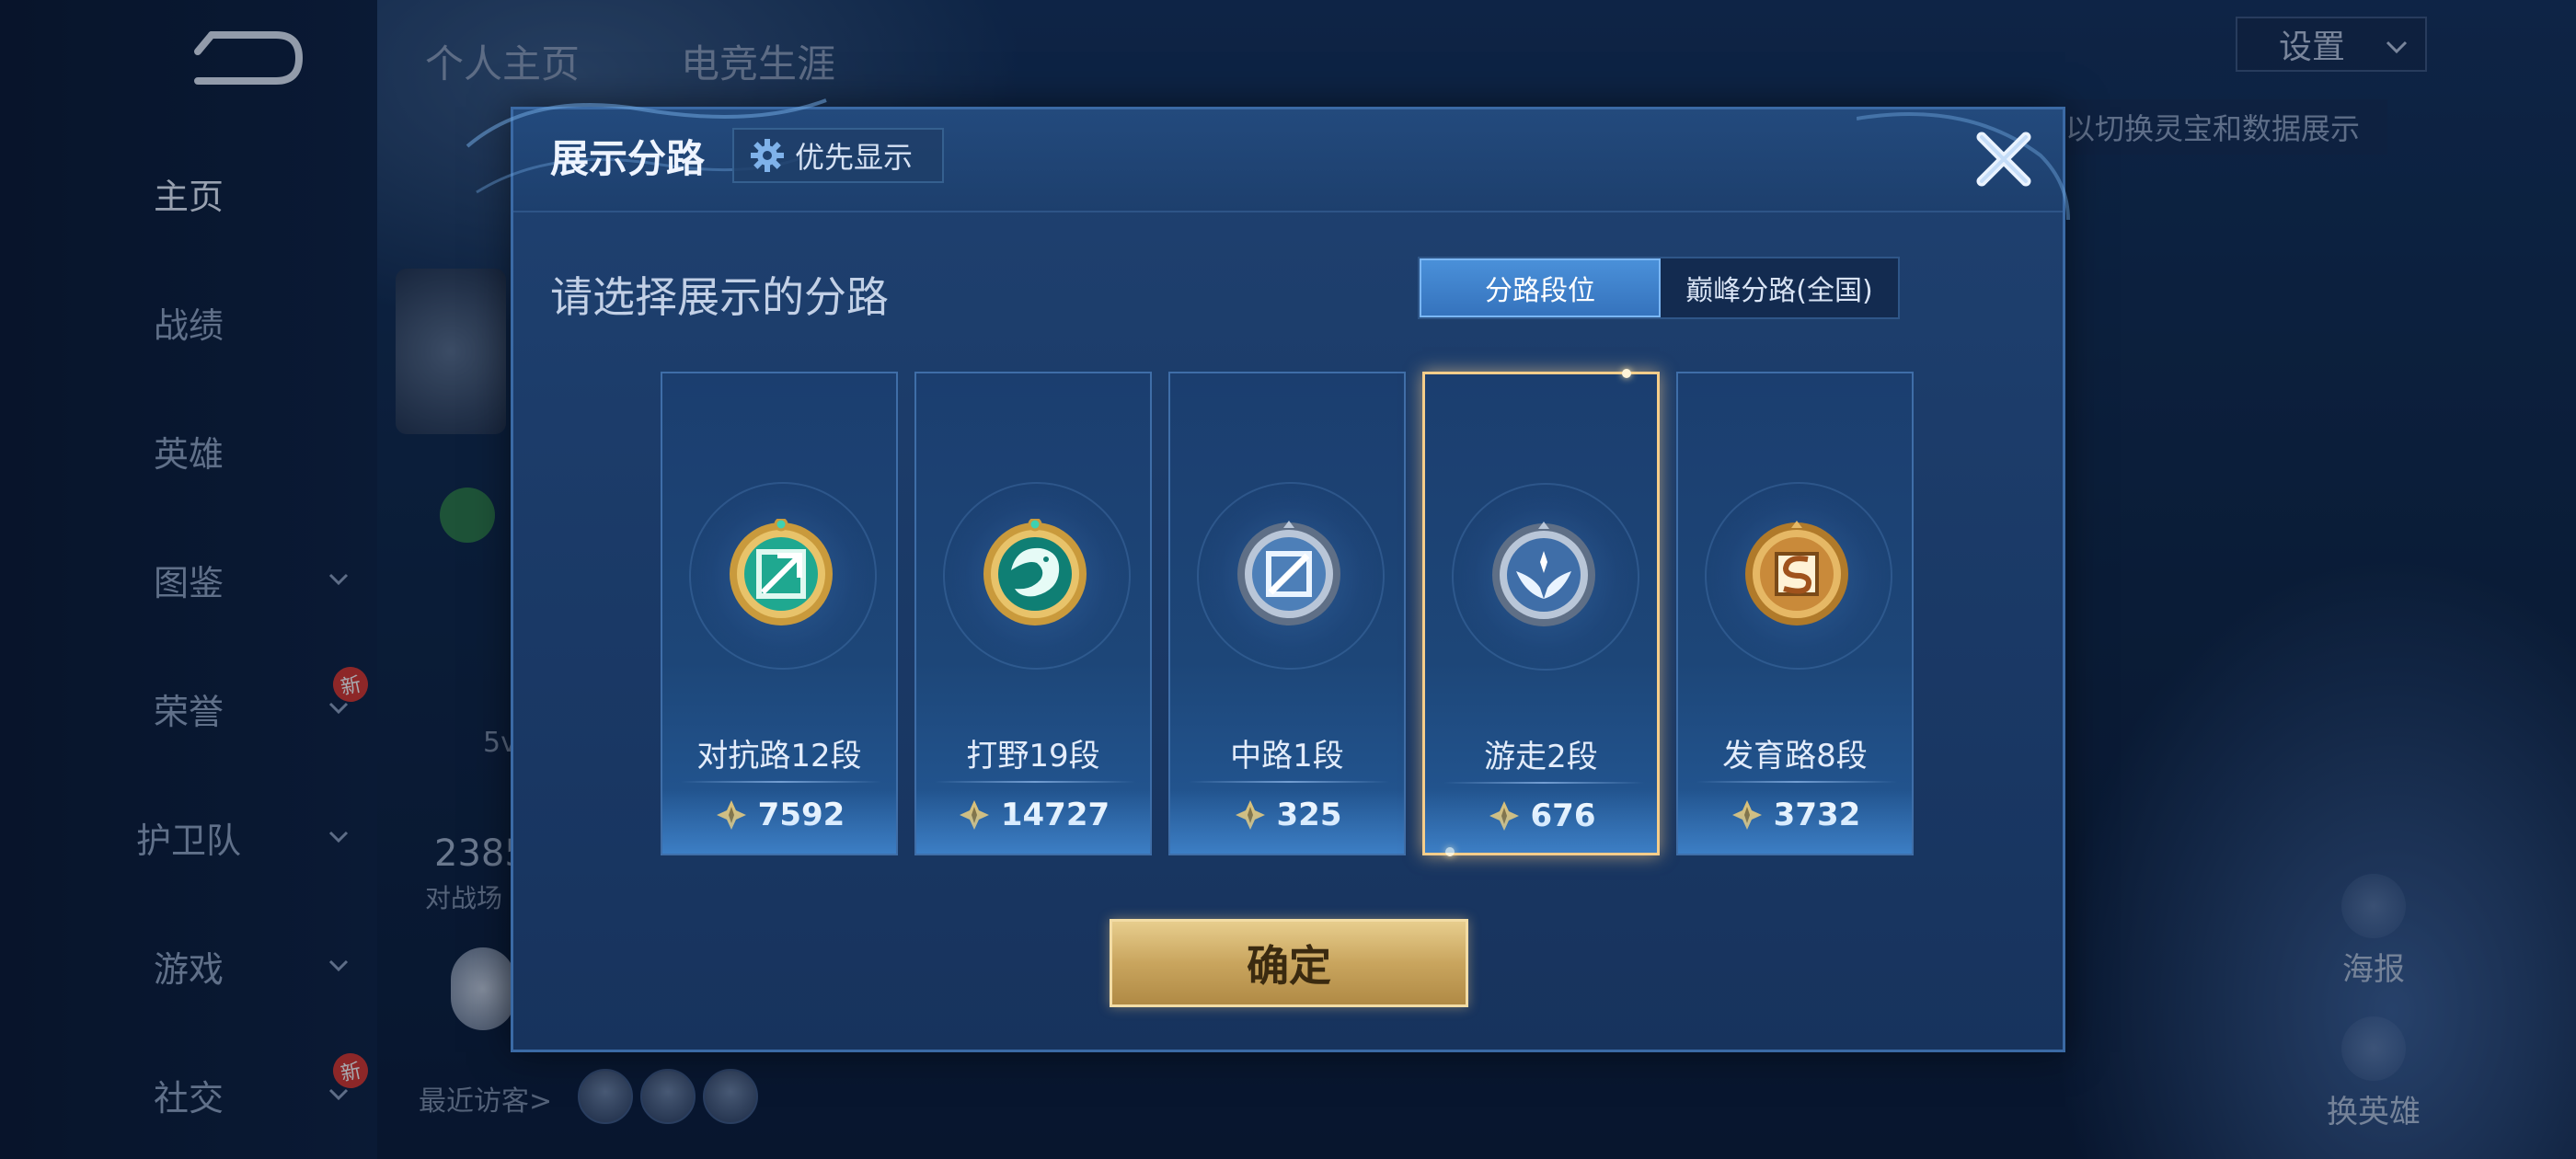 Image resolution: width=2576 pixels, height=1159 pixels. I want to click on lane-label: 打野19段, so click(1033, 756).